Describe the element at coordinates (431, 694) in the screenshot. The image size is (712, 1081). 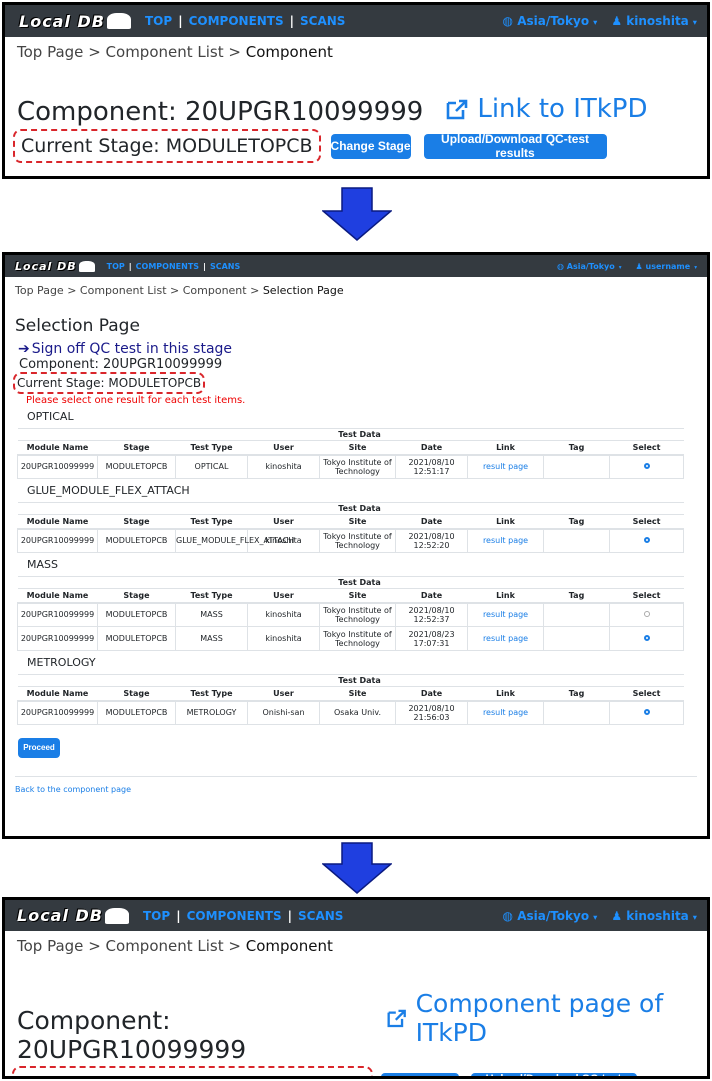
I see `column-header: Date` at that location.